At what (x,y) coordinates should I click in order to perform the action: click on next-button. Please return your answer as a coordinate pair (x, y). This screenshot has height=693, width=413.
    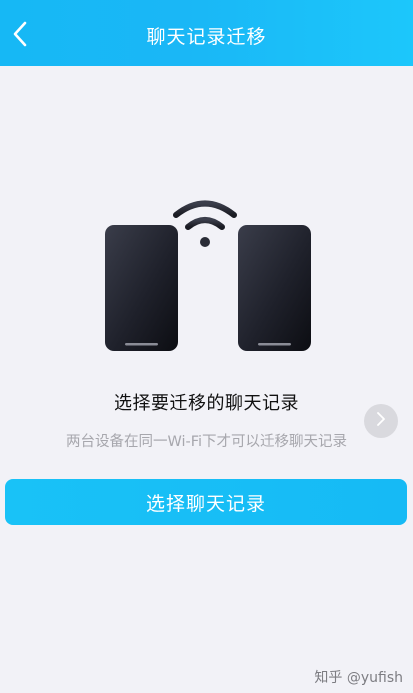
    Looking at the image, I should click on (381, 421).